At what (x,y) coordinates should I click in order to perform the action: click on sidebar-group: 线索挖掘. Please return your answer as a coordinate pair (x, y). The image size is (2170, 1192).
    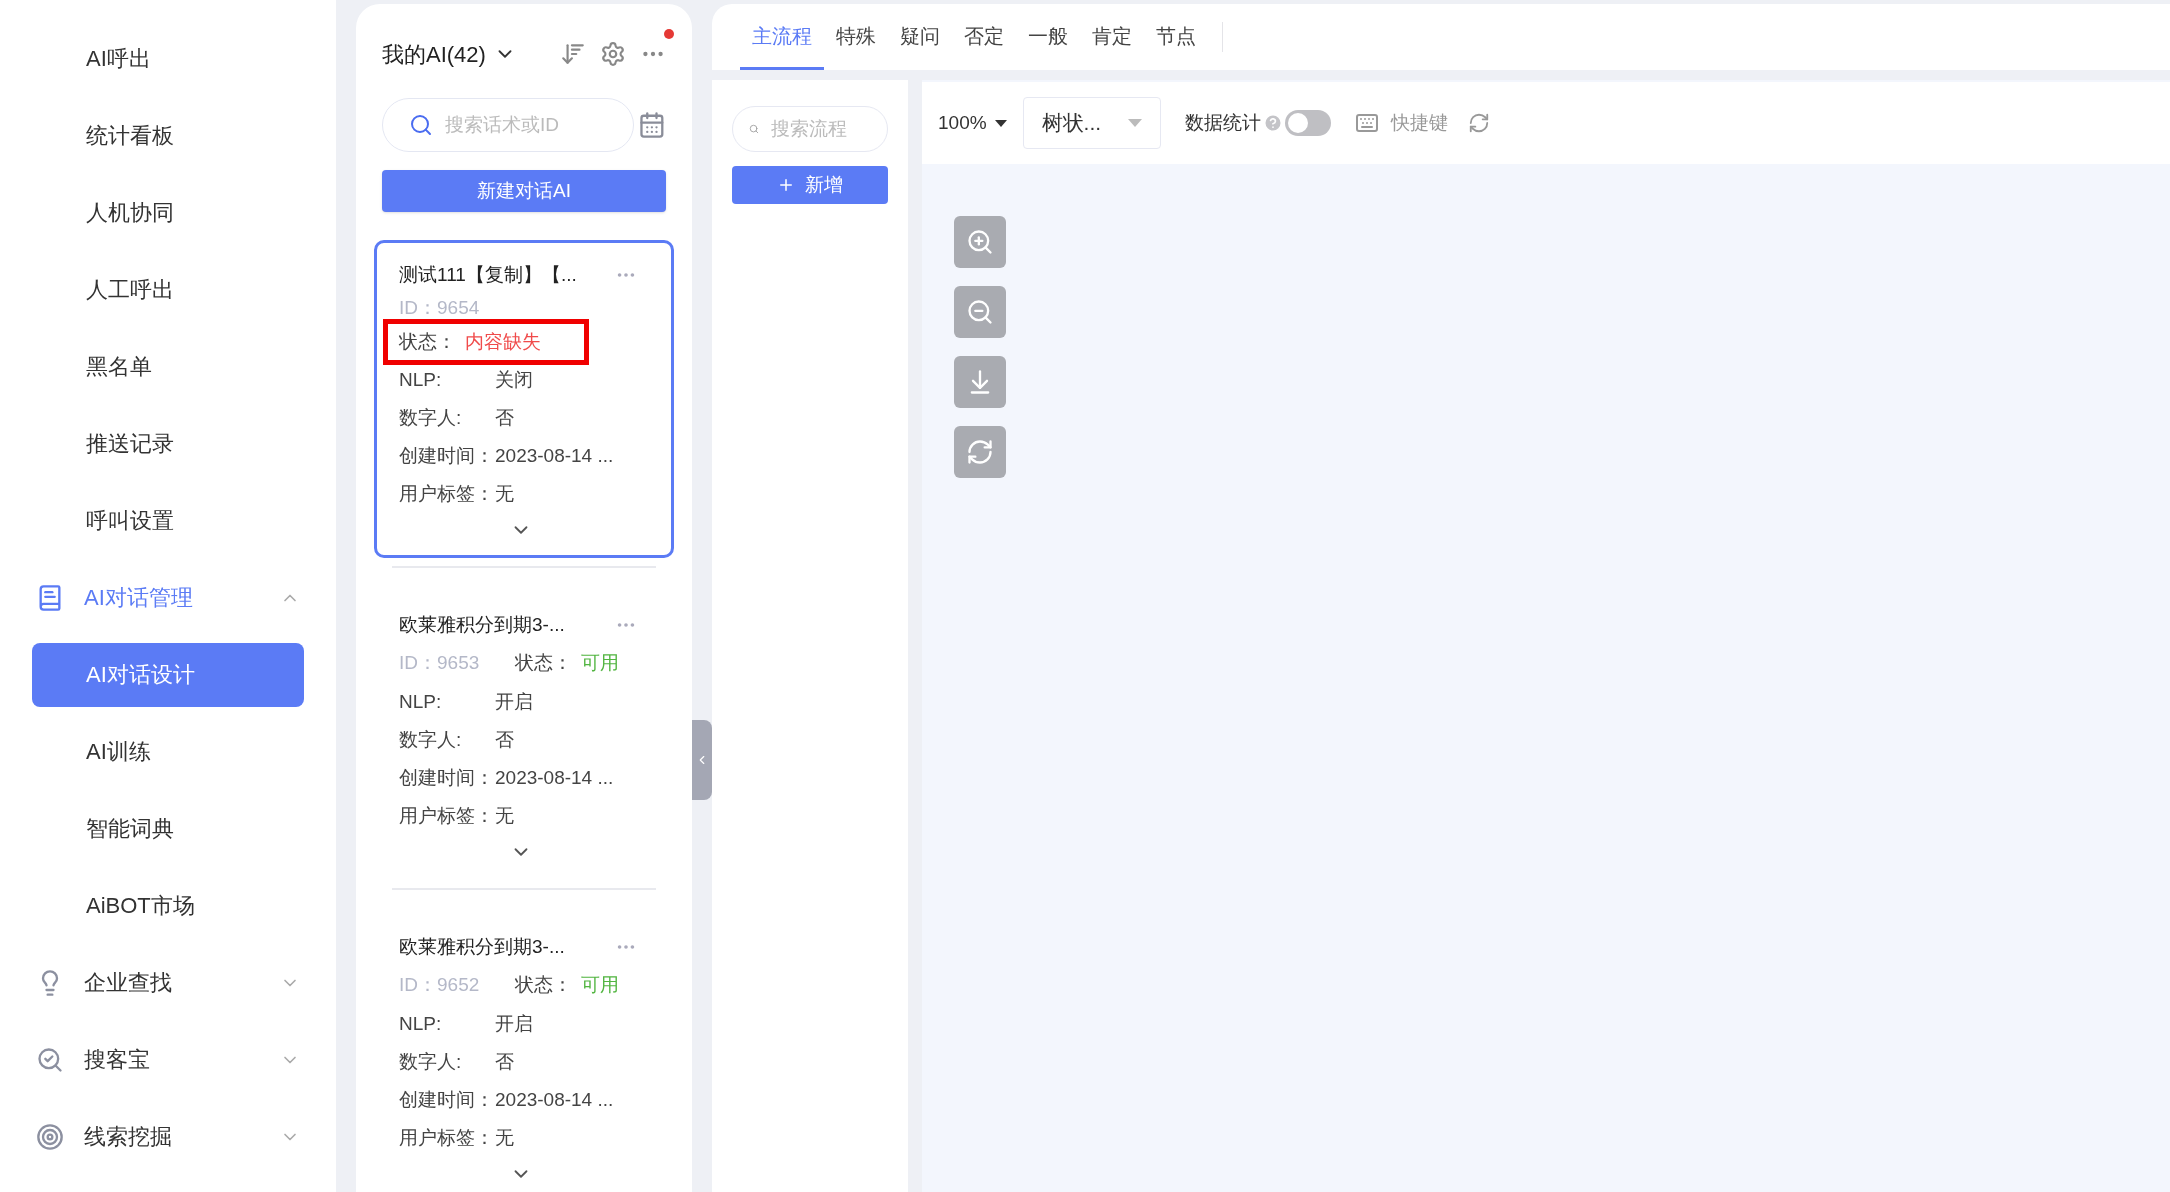
    Looking at the image, I should click on (168, 1136).